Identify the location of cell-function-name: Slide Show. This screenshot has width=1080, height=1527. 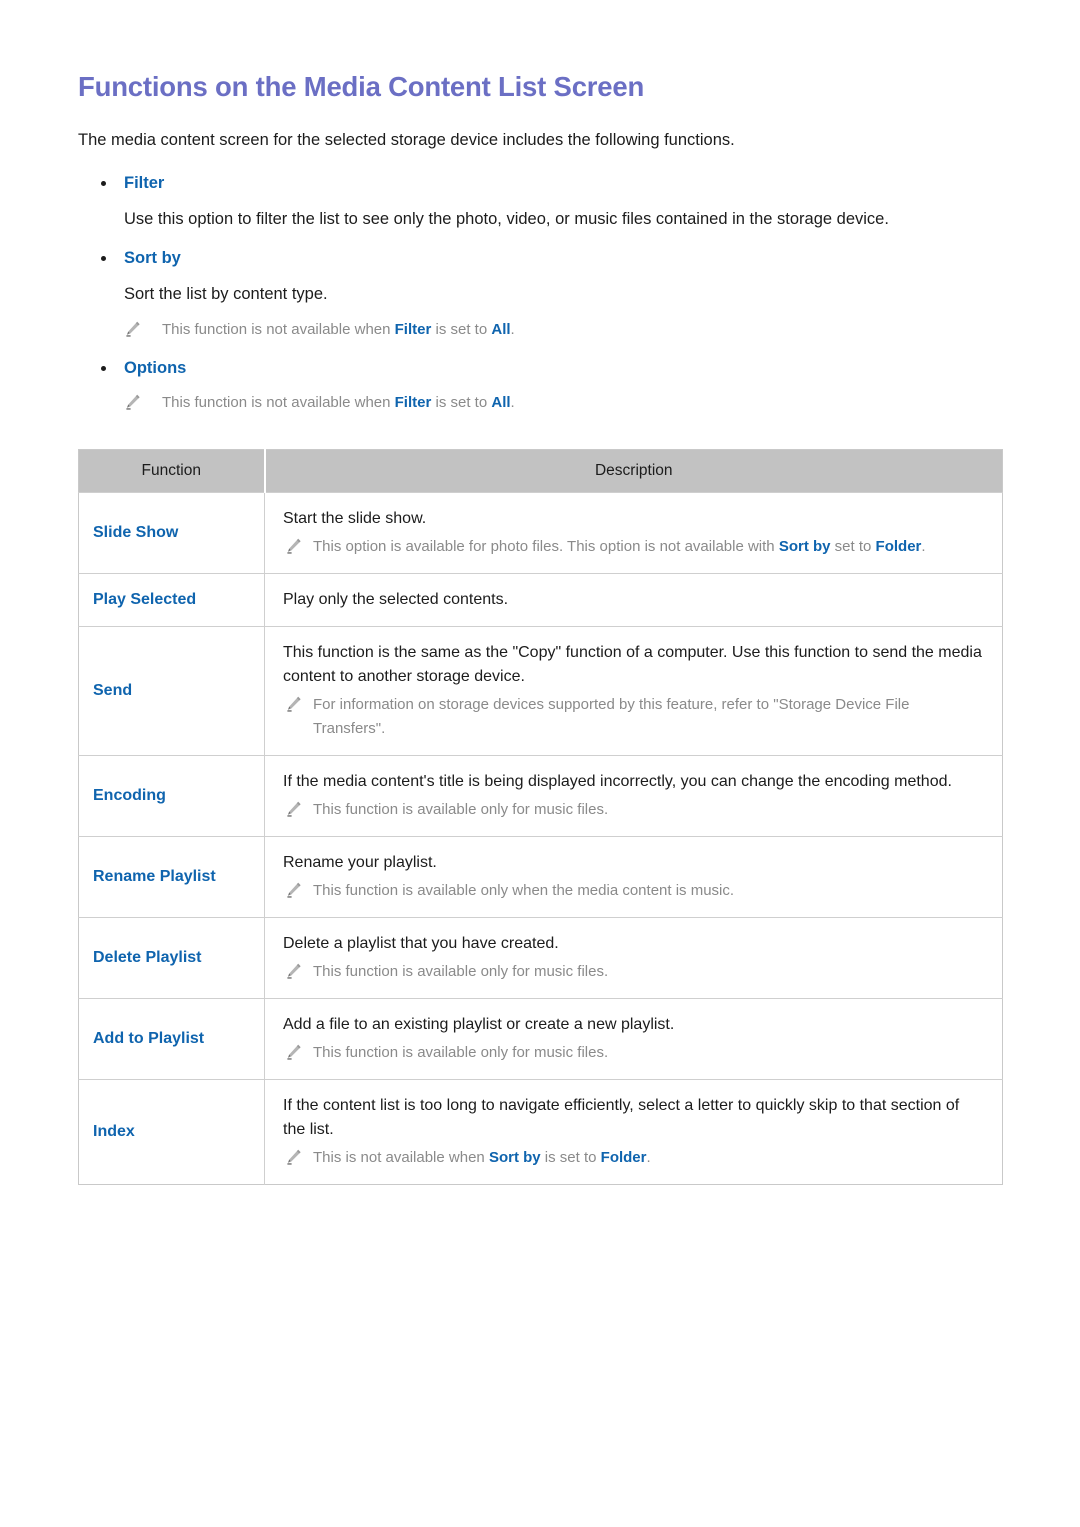
(171, 532).